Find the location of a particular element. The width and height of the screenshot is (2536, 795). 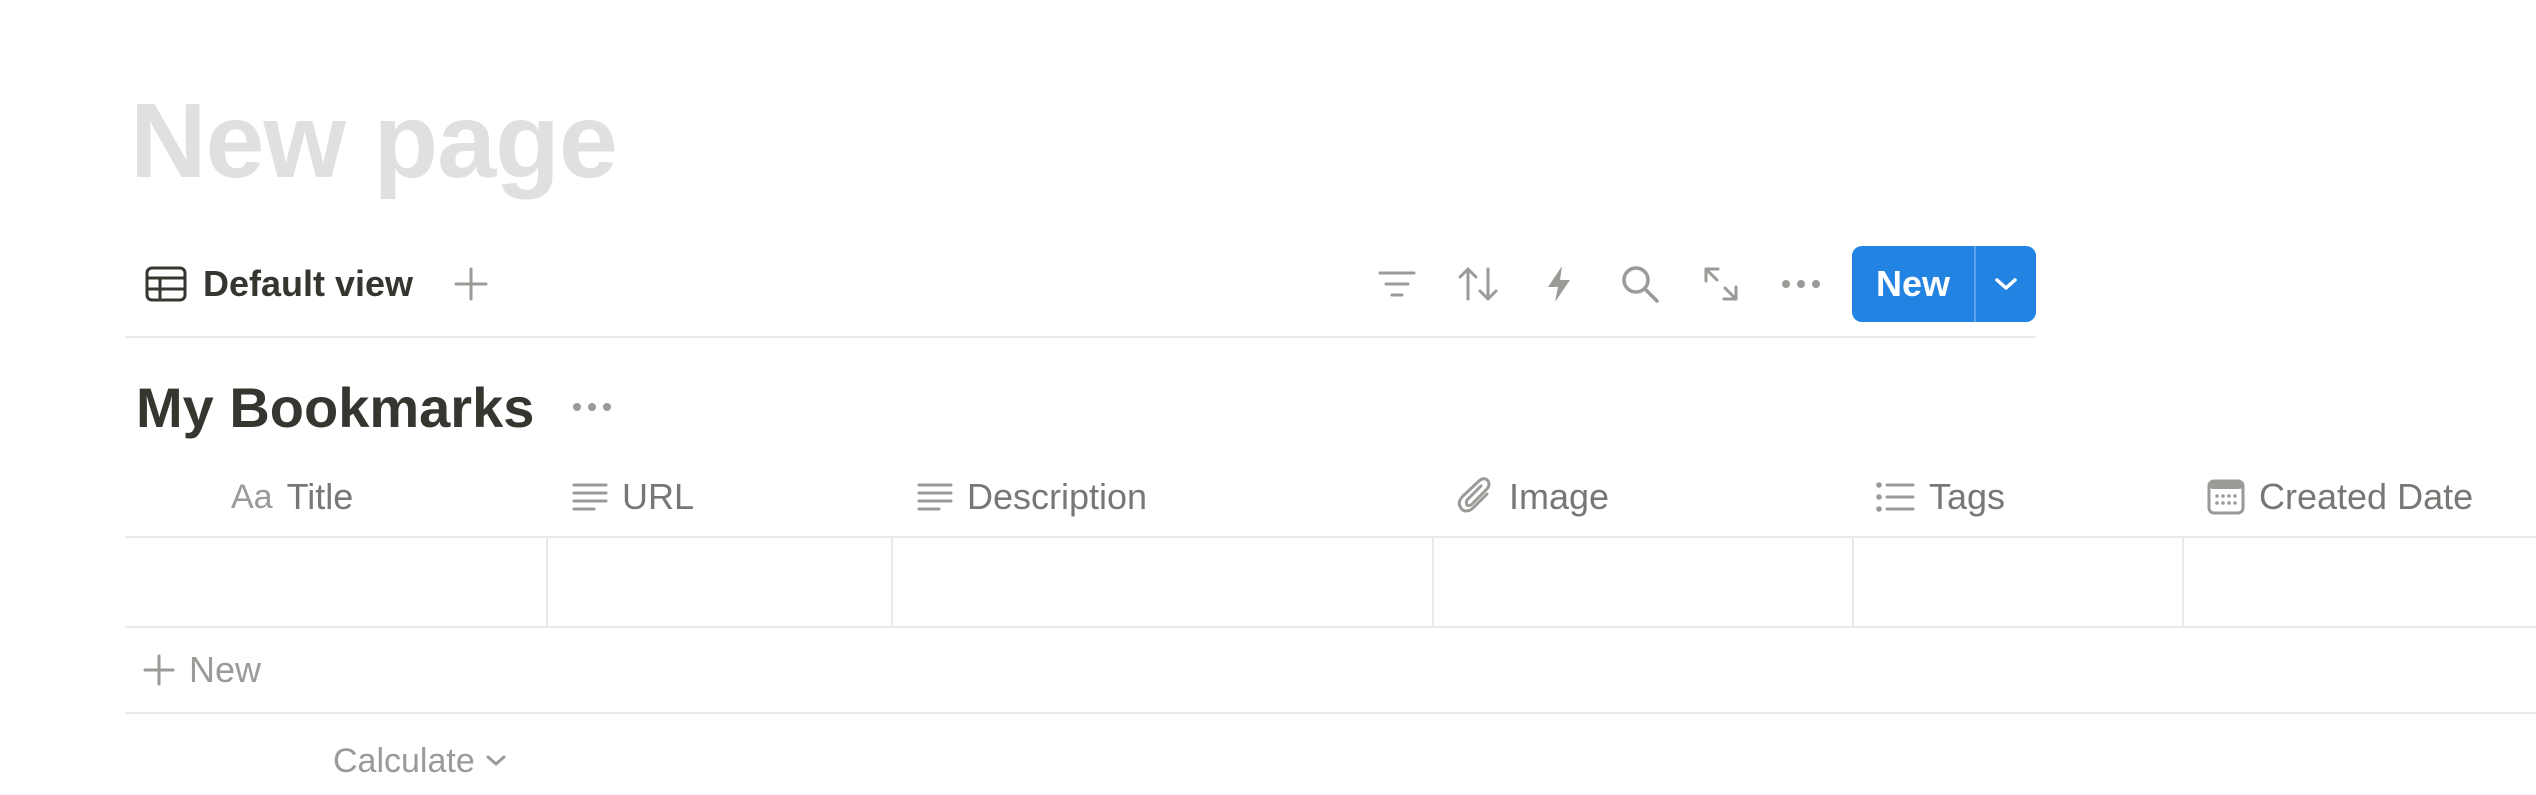

column-header-title: Aa Title is located at coordinates (292, 497).